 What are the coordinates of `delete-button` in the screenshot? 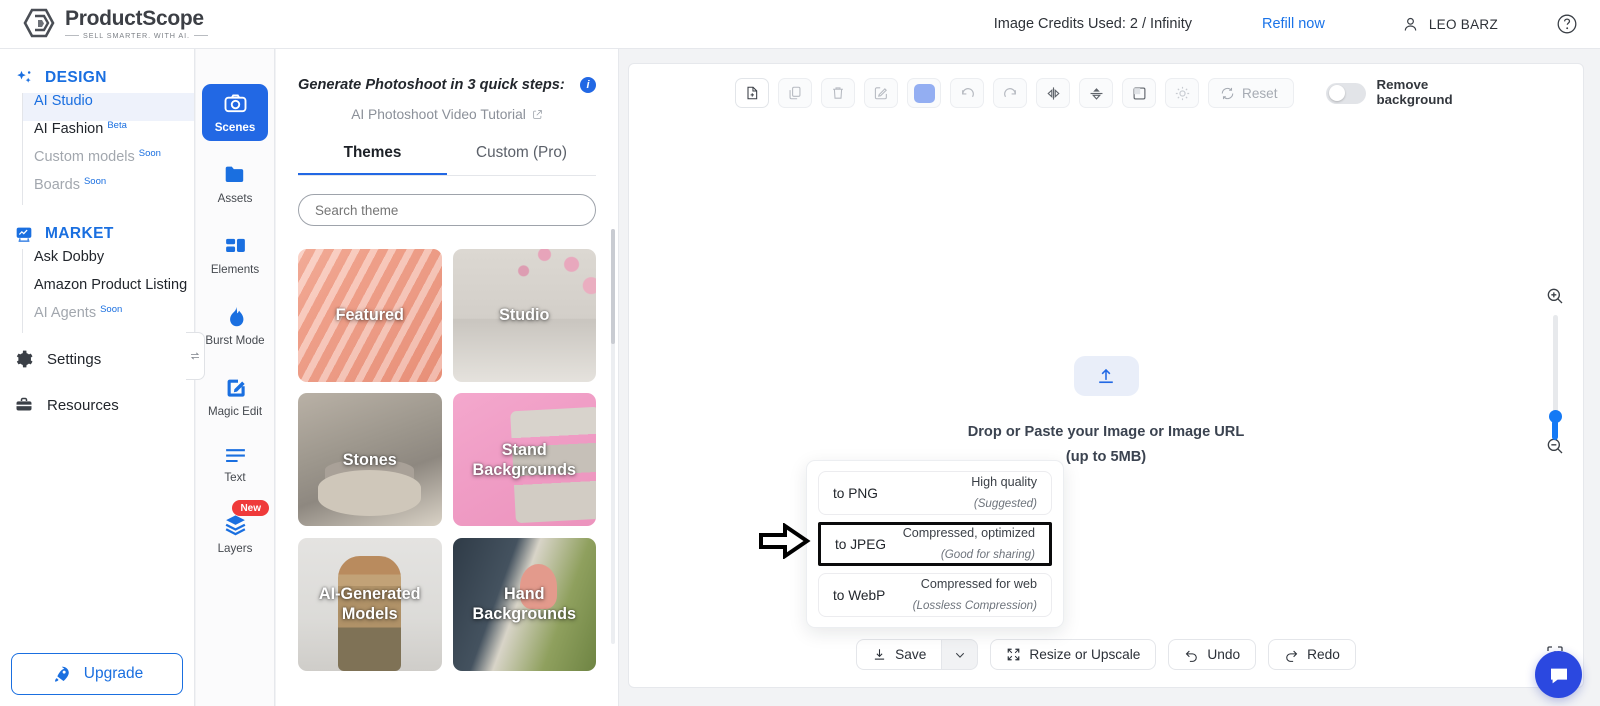 It's located at (838, 93).